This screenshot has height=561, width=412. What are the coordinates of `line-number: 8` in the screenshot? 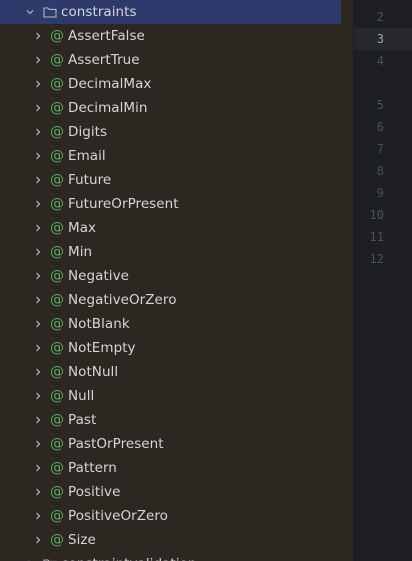 It's located at (380, 171).